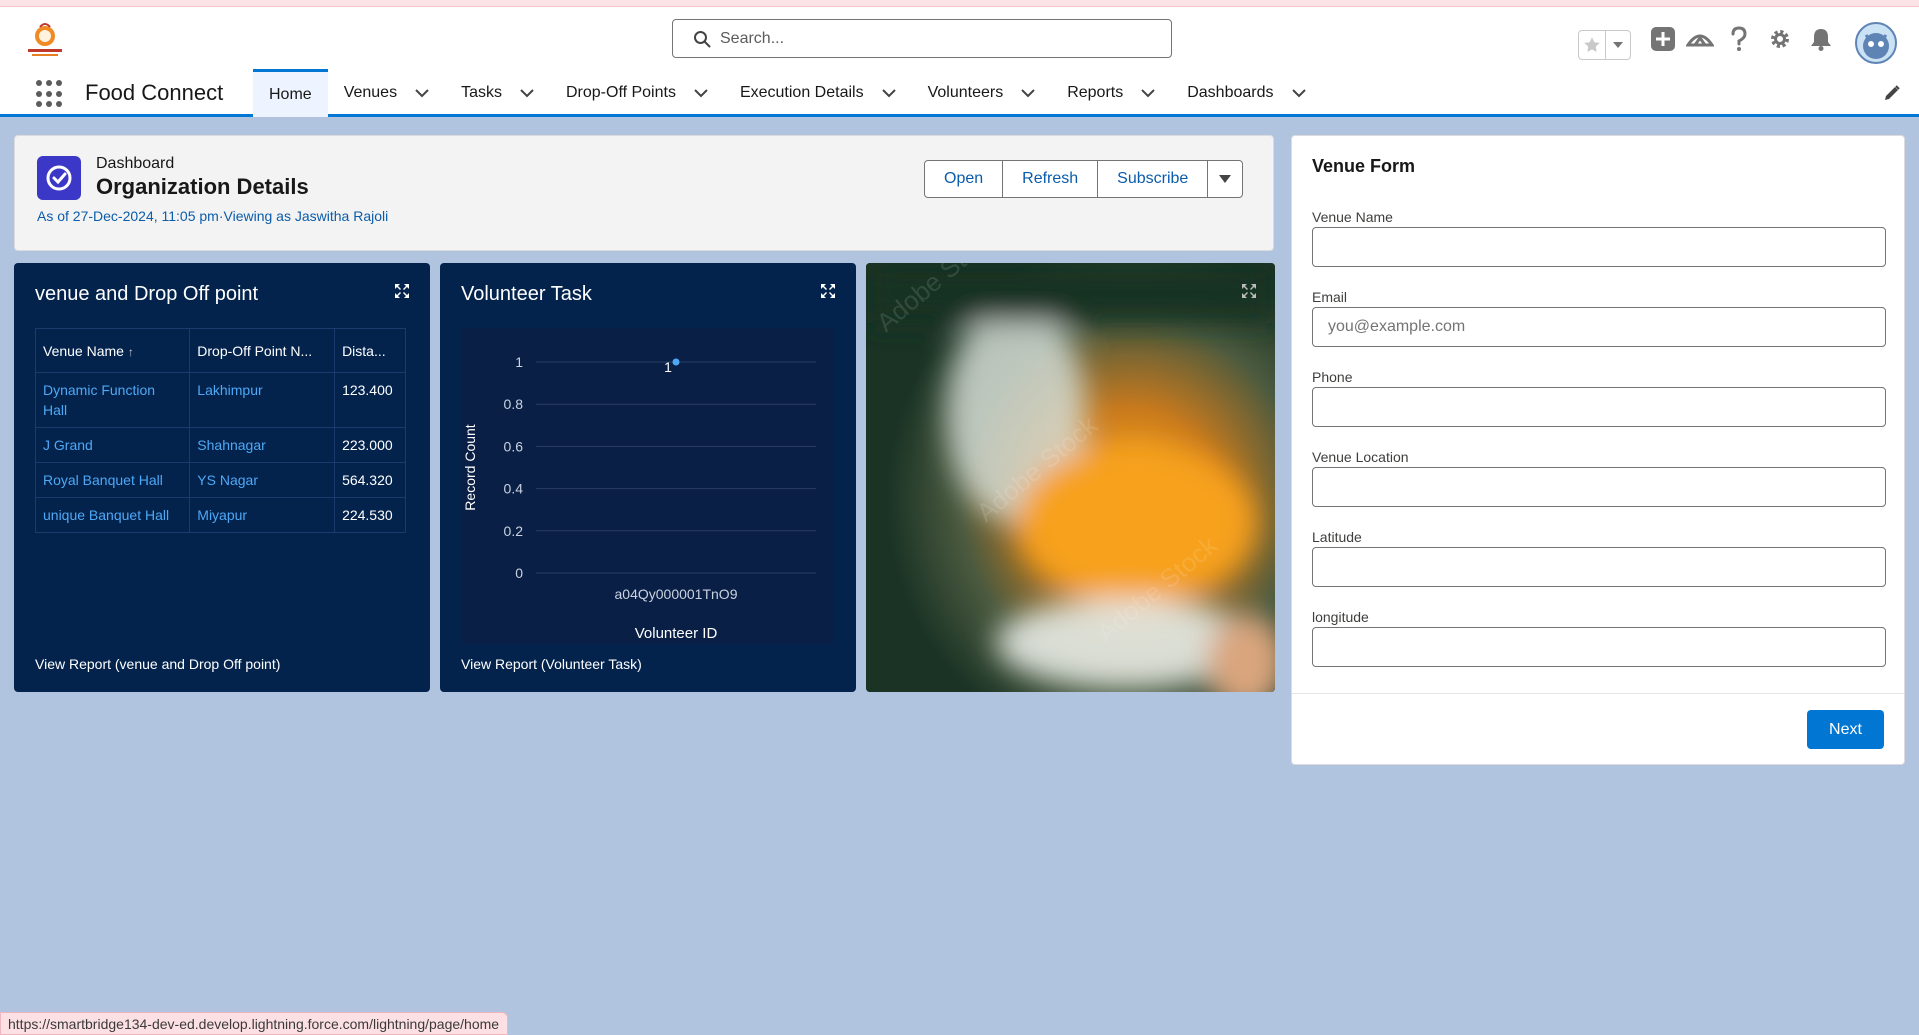 This screenshot has width=1919, height=1035. I want to click on table-row: J Grand Shahnagar 223.000, so click(220, 445).